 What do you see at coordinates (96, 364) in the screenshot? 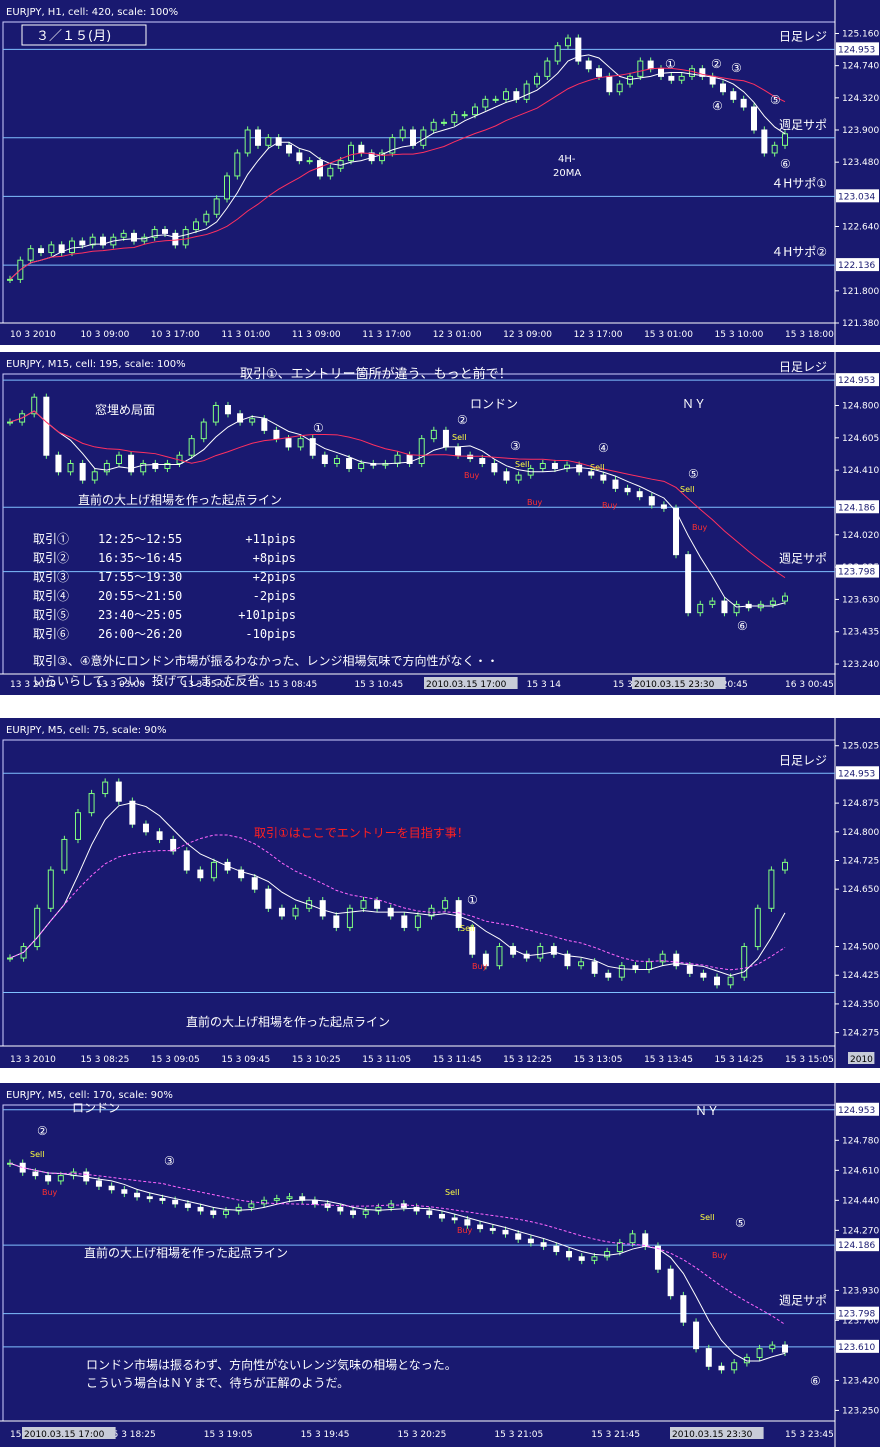
I see `panel-header: EURJPY, M15, cell: 195, scale: 100%` at bounding box center [96, 364].